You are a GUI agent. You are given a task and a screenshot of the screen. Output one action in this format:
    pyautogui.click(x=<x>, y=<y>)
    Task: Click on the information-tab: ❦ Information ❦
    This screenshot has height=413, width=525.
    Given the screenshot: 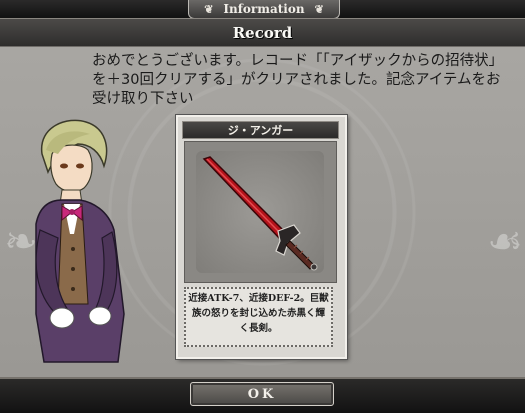 What is the action you would take?
    pyautogui.click(x=264, y=9)
    